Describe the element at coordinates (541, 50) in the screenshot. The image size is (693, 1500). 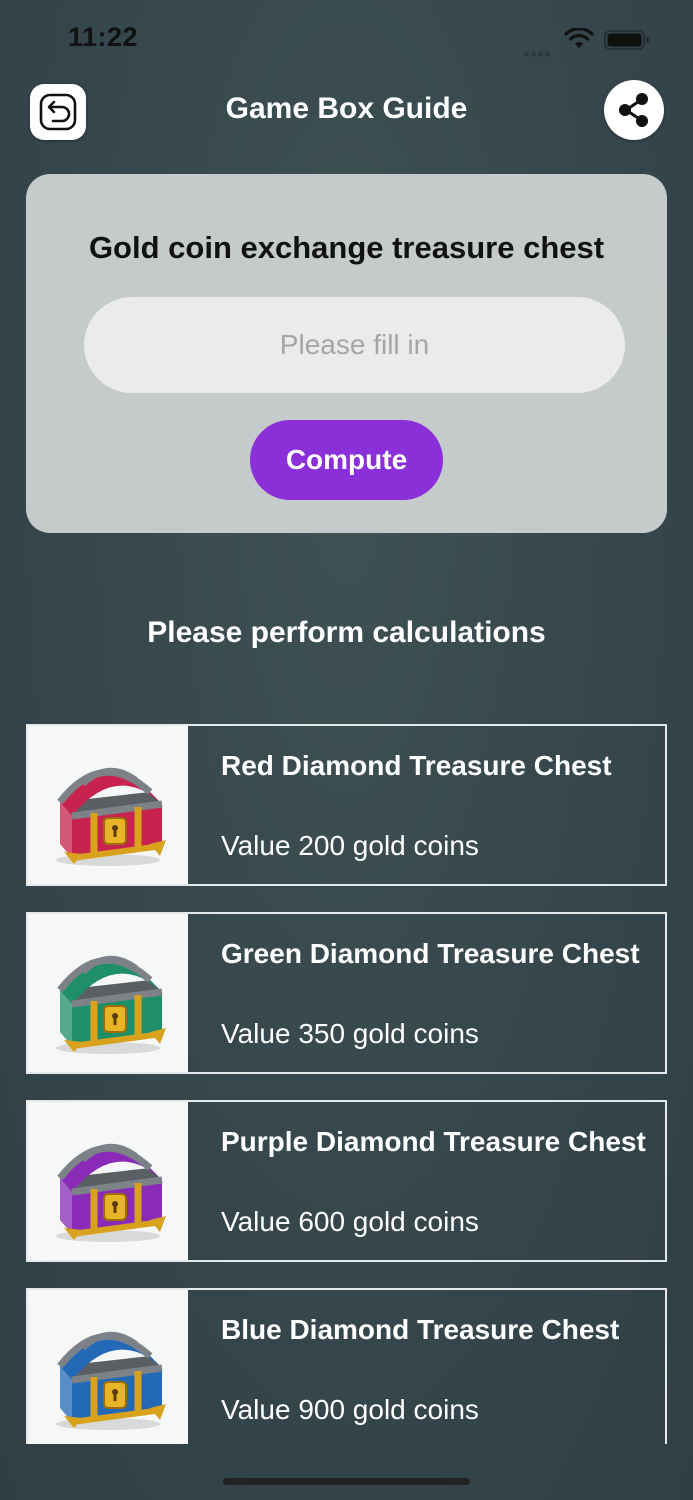
I see `signal-icon` at that location.